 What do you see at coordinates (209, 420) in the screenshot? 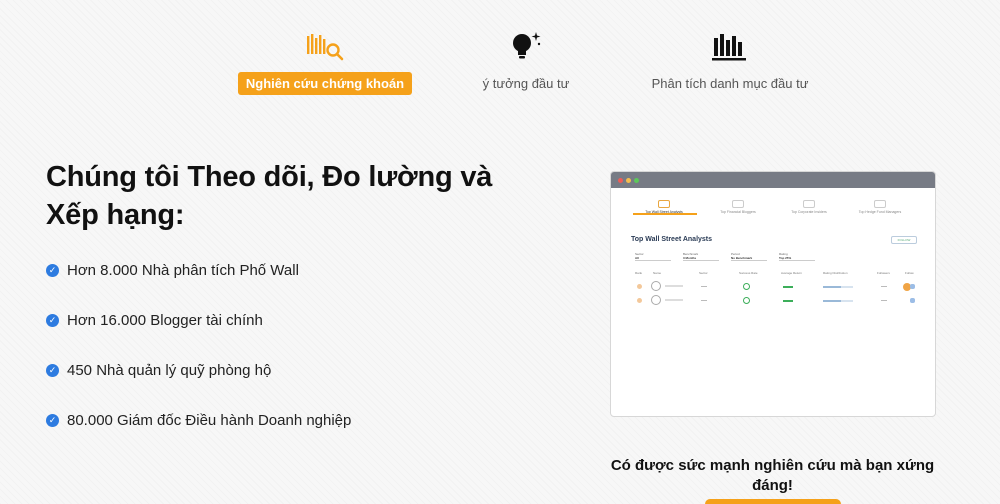
I see `stat-text: 80.000 Giám đốc Điều hành Doanh nghiệp` at bounding box center [209, 420].